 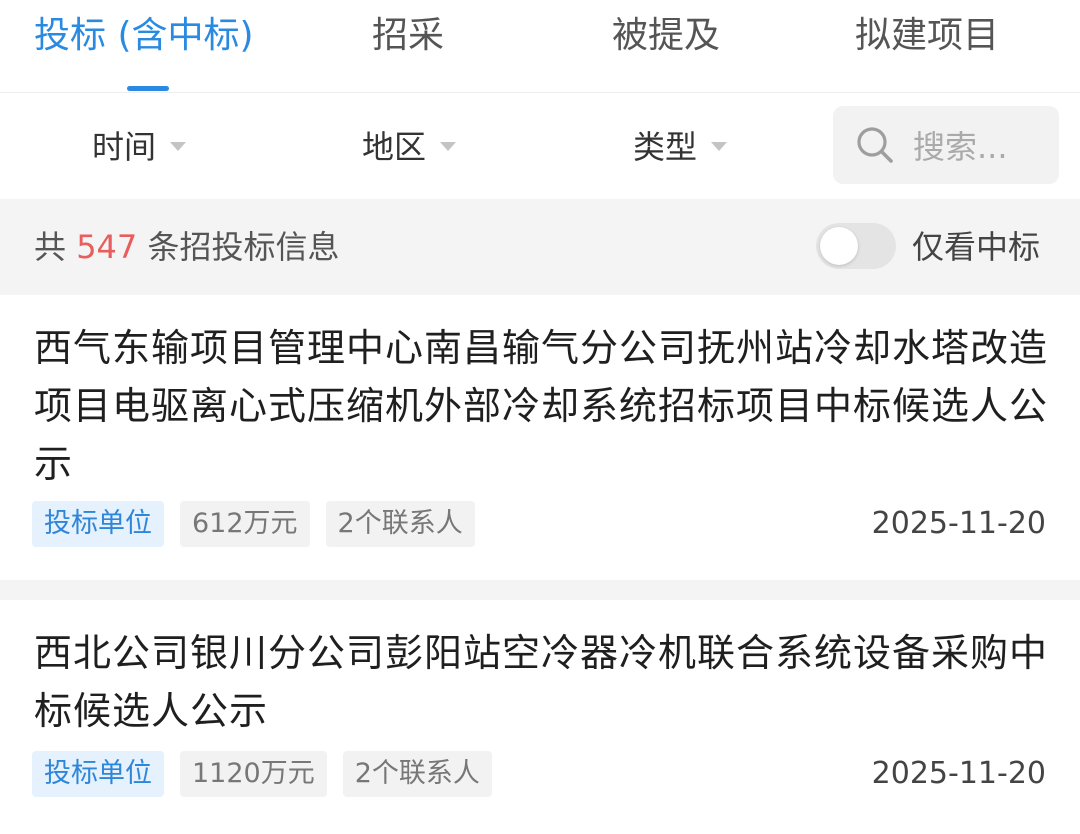 What do you see at coordinates (144, 36) in the screenshot?
I see `tab-bidding: 投标 (含中标)` at bounding box center [144, 36].